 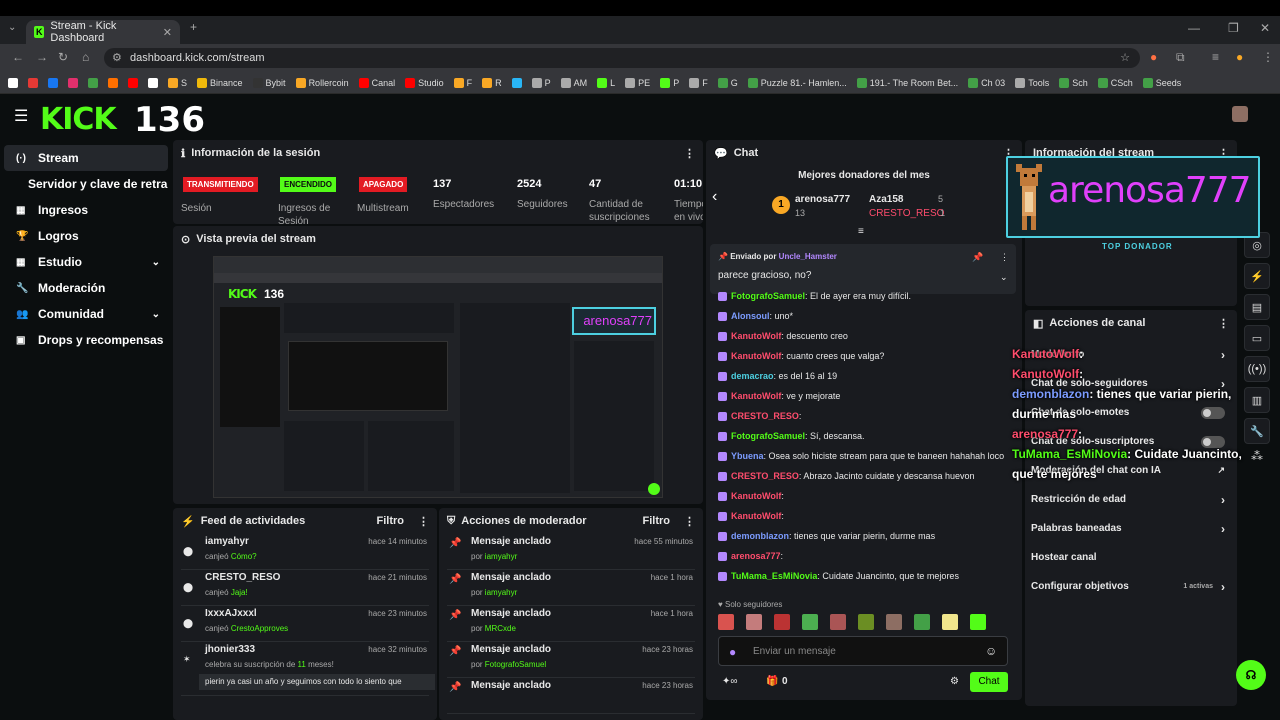 What do you see at coordinates (1257, 276) in the screenshot?
I see `rail-lightning-icon: ⚡` at bounding box center [1257, 276].